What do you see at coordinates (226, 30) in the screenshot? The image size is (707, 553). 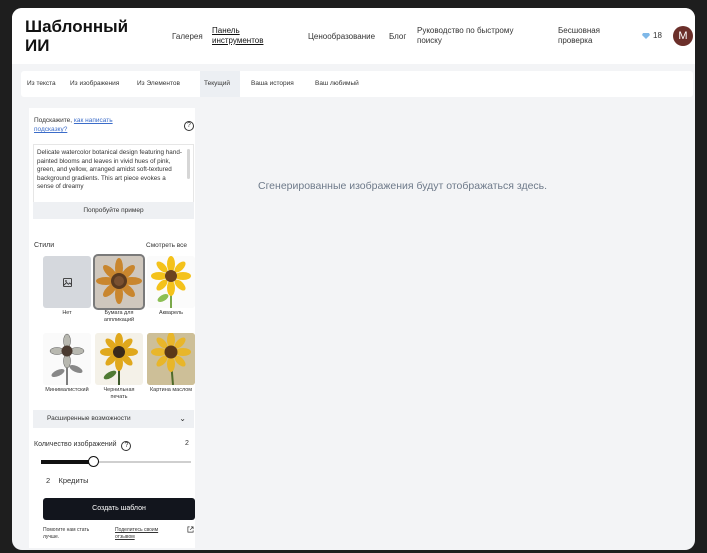 I see `nav-dashboard-line-1: Панель` at bounding box center [226, 30].